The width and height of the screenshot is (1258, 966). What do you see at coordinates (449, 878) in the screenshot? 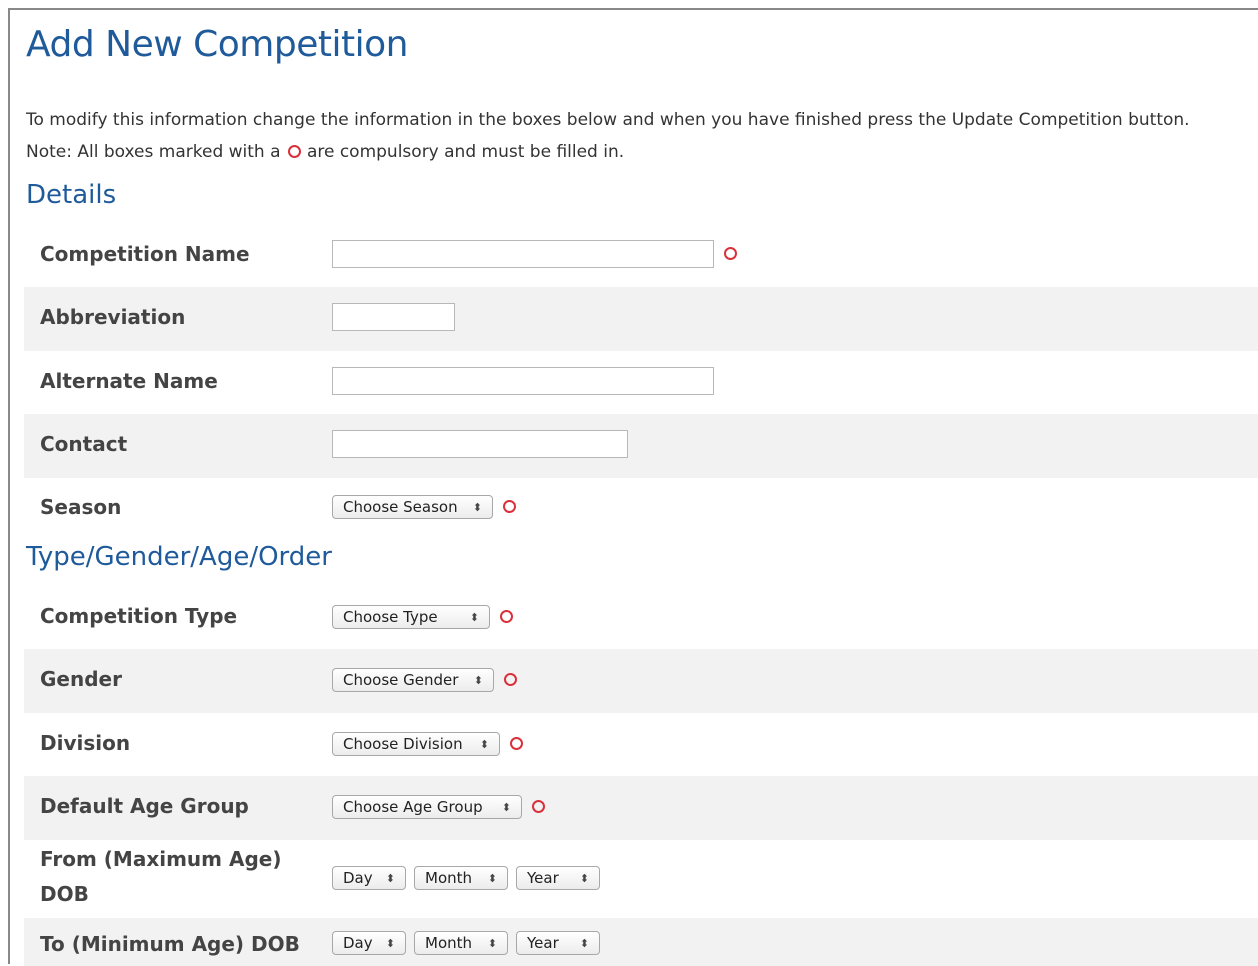
I see `from-month-value: Month` at bounding box center [449, 878].